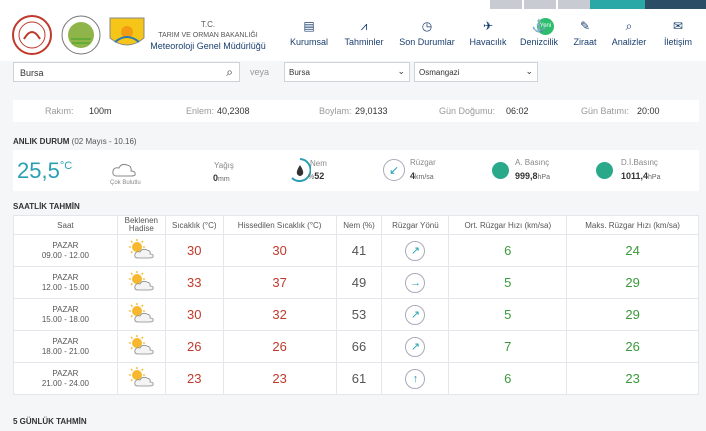 The height and width of the screenshot is (431, 706). What do you see at coordinates (308, 42) in the screenshot?
I see `nav-label: Kurumsal` at bounding box center [308, 42].